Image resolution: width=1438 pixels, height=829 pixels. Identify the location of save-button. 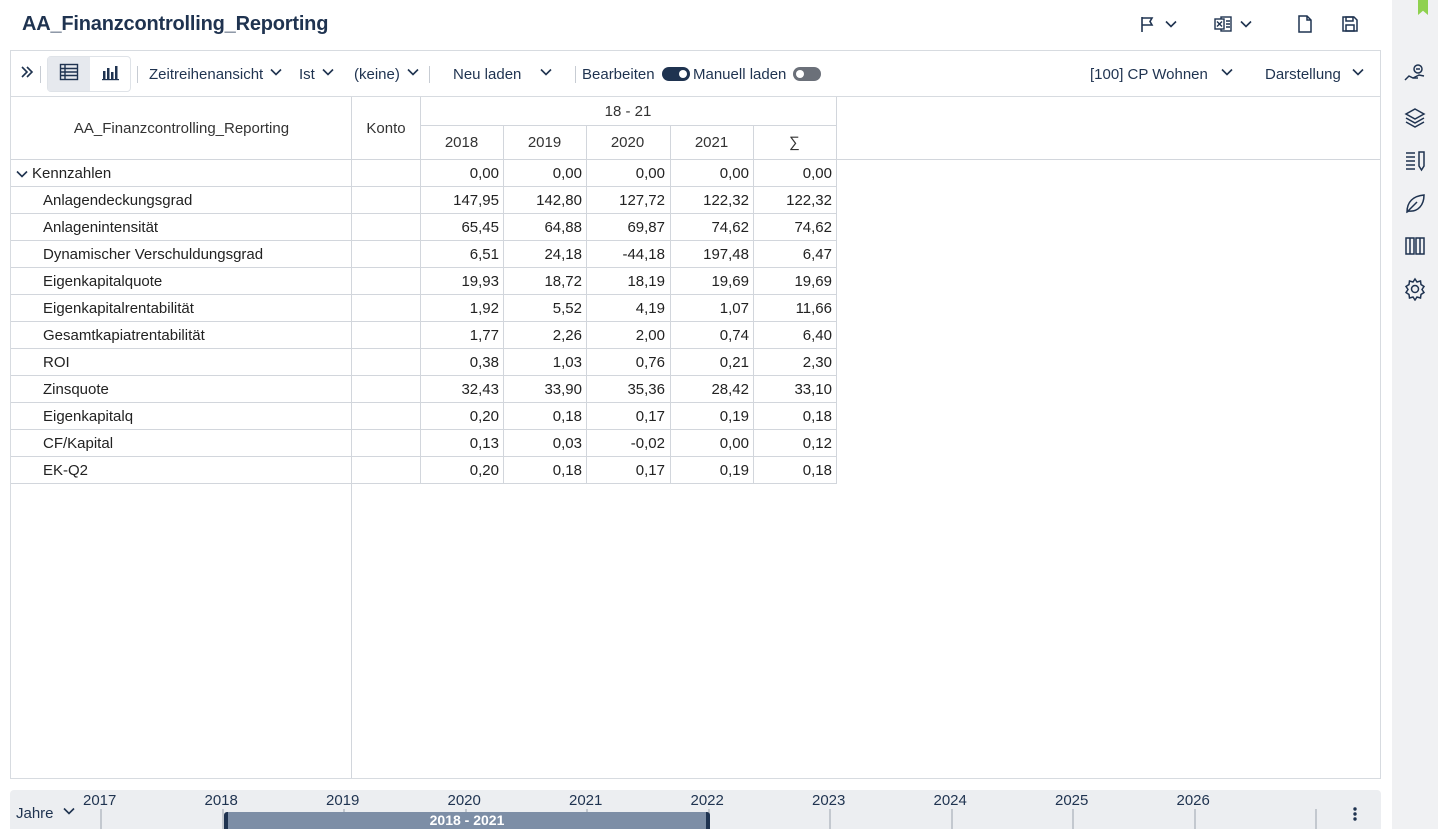
(1350, 24).